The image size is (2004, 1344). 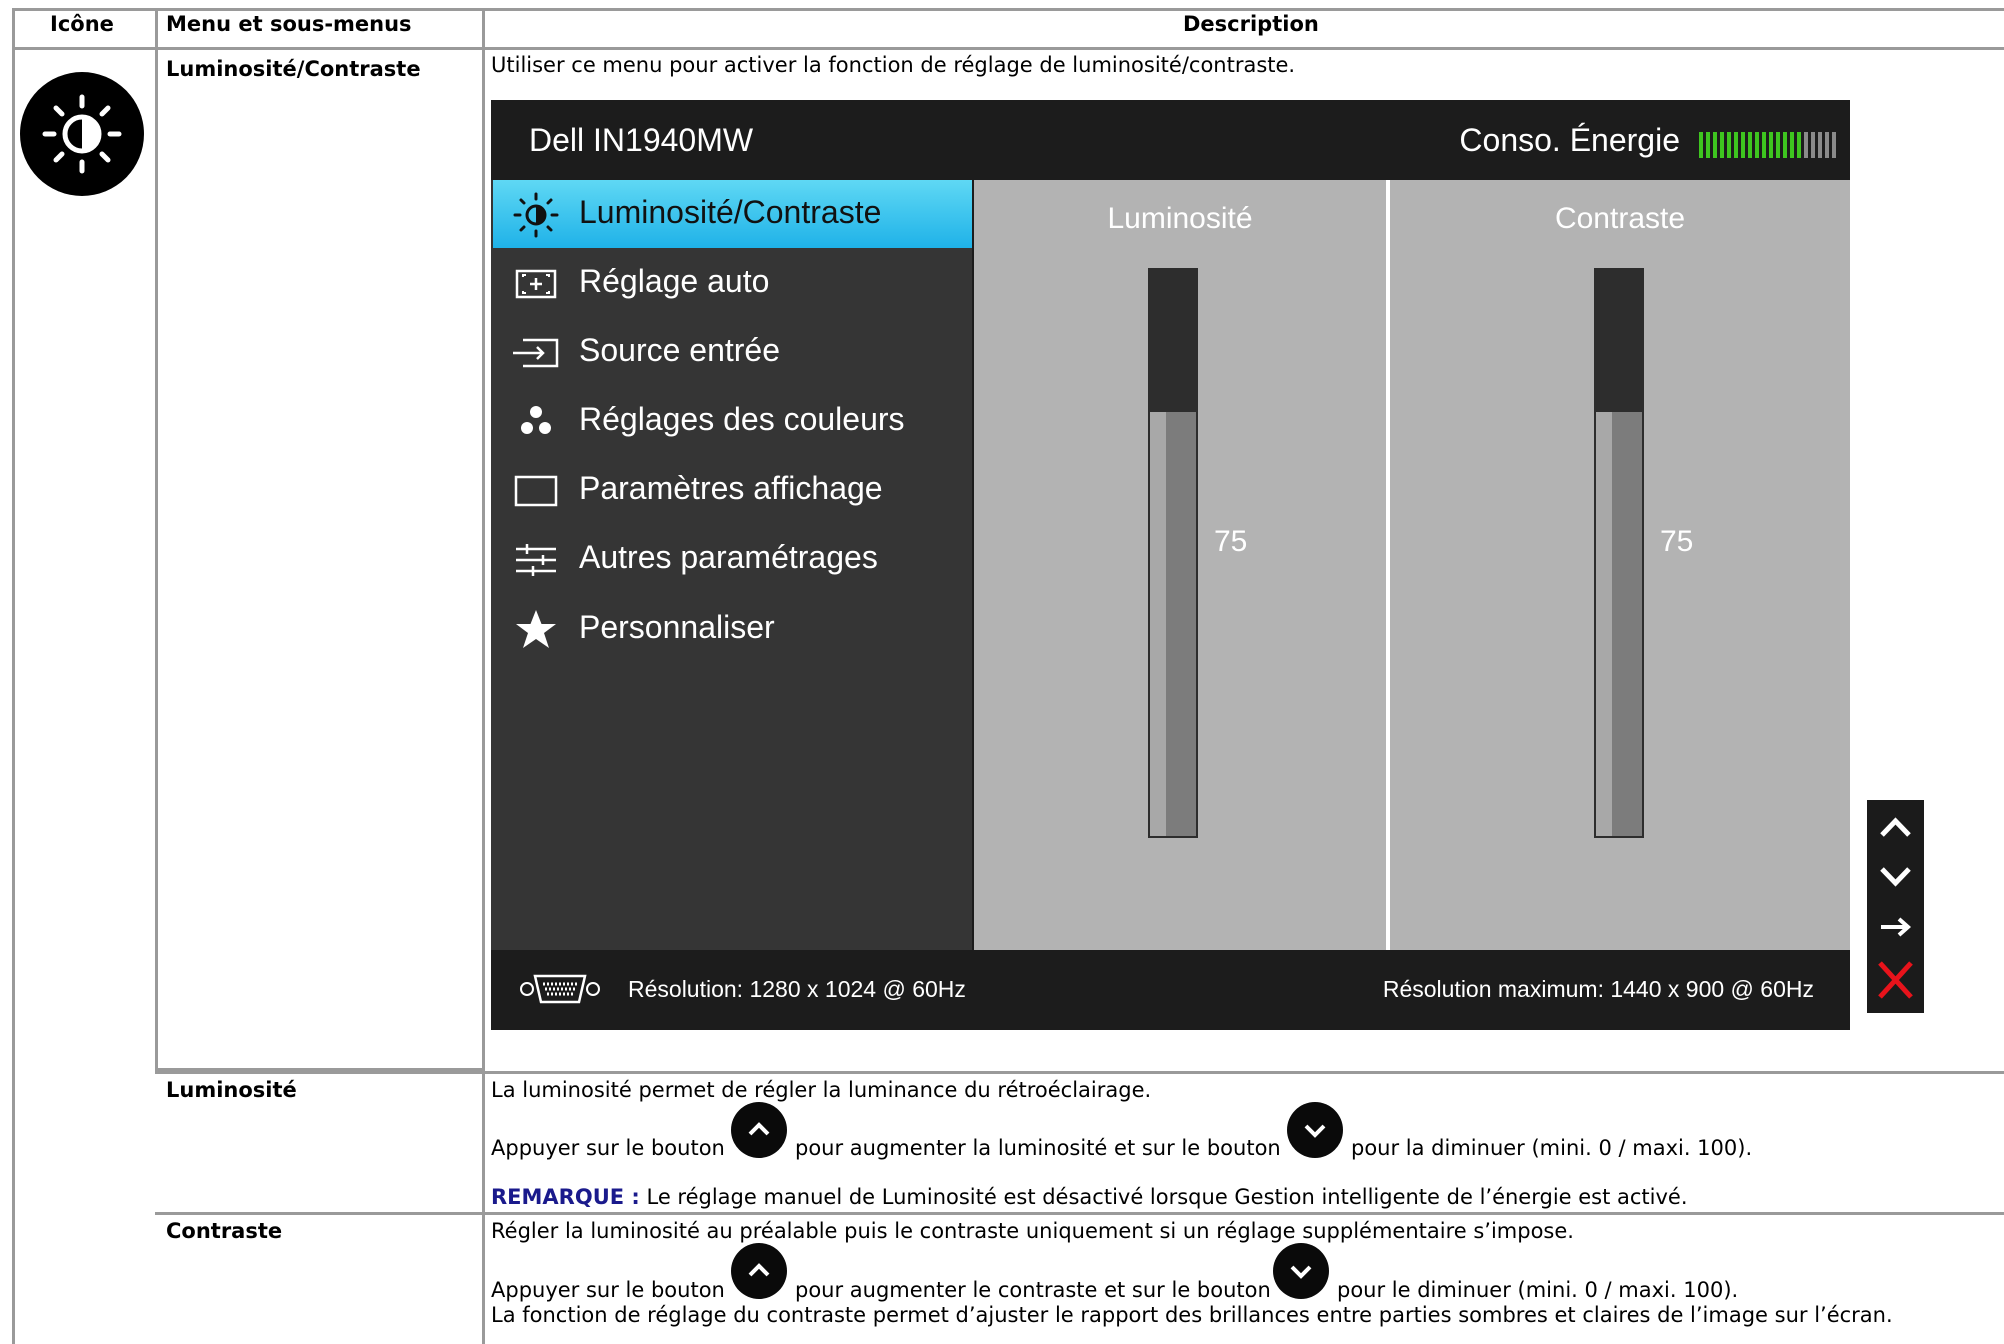 I want to click on osd-menu-item-other-settings: Autres paramétrages, so click(x=732, y=559).